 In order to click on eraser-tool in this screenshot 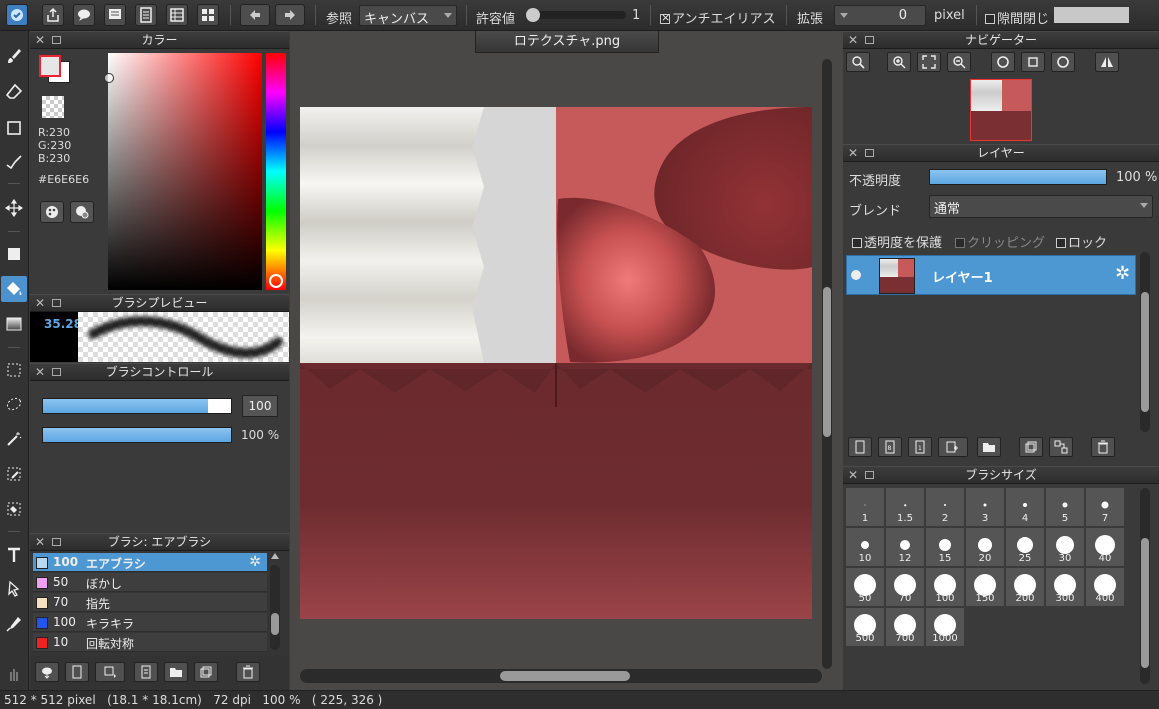, I will do `click(14, 92)`.